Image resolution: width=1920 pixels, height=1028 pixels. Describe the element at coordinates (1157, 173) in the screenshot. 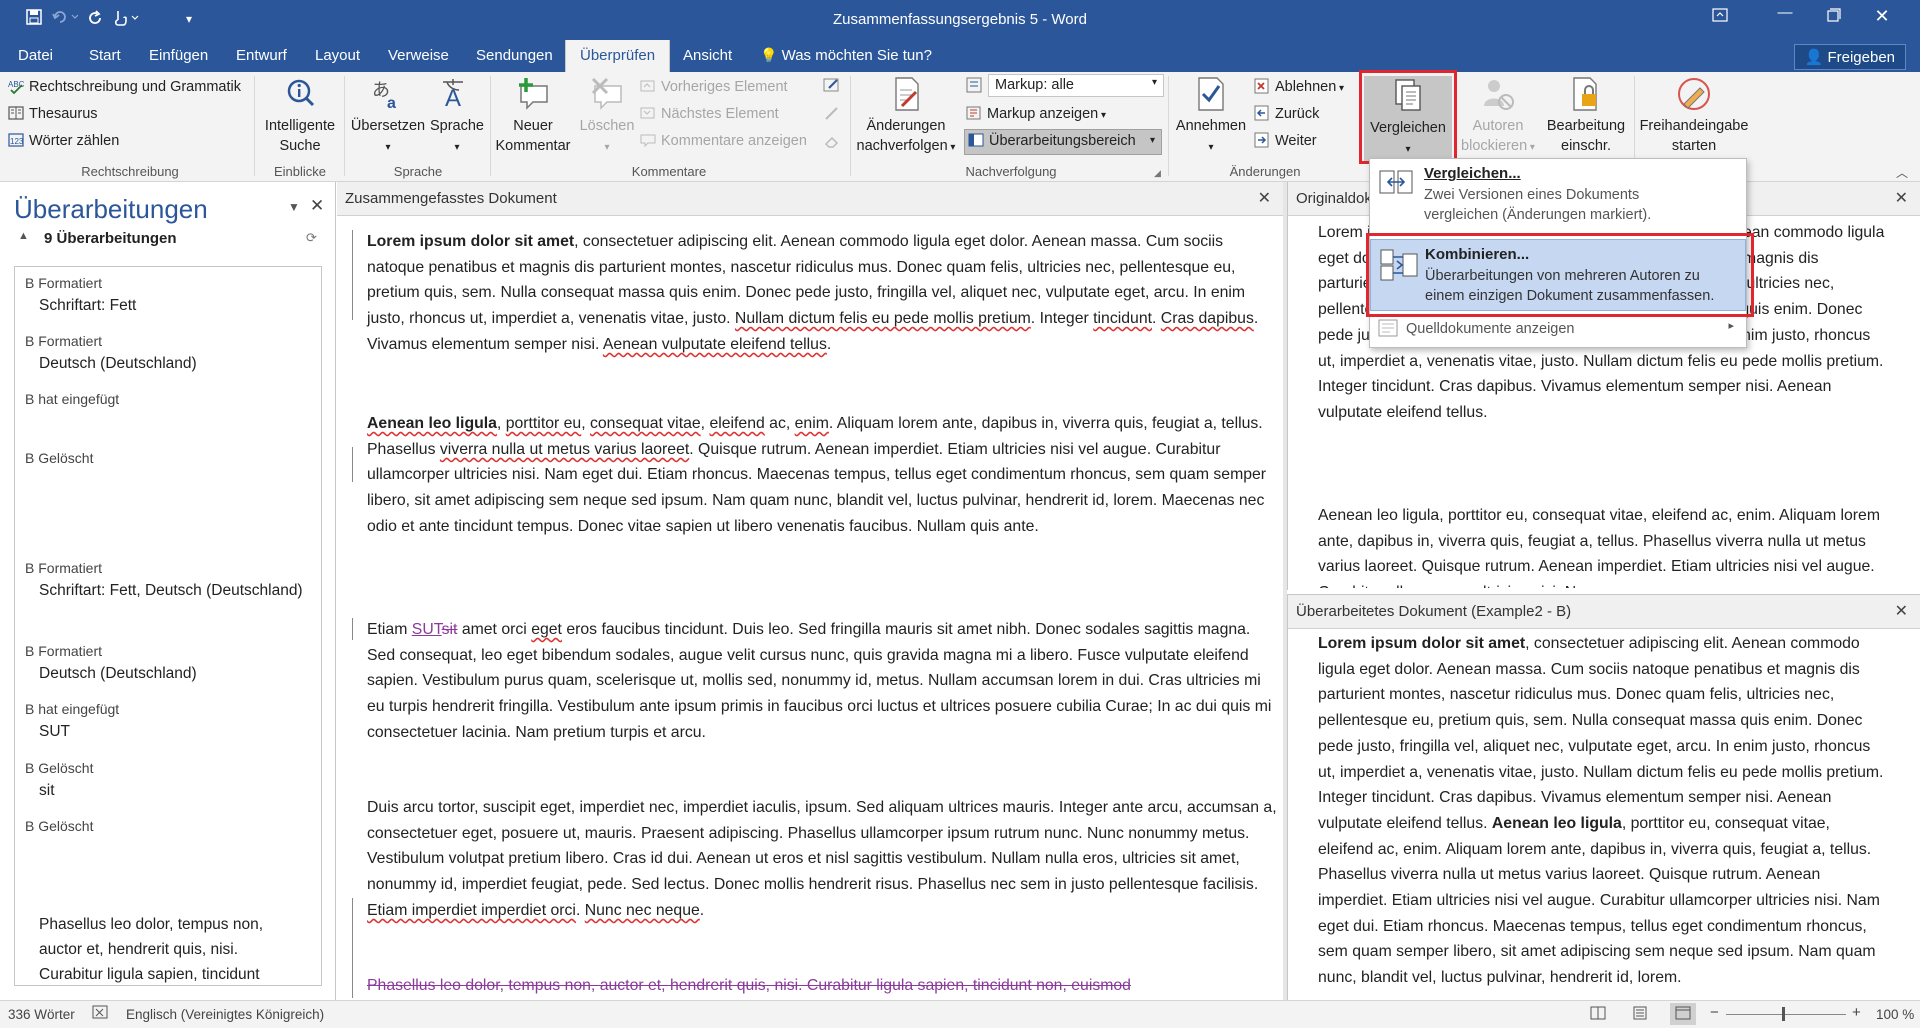

I see `dialog-launcher-icon: ◢` at that location.